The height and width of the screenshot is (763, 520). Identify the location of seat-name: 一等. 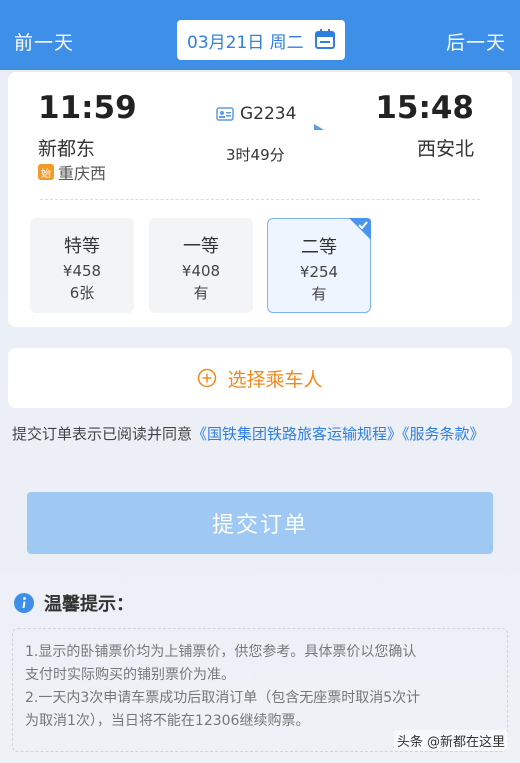
(201, 246).